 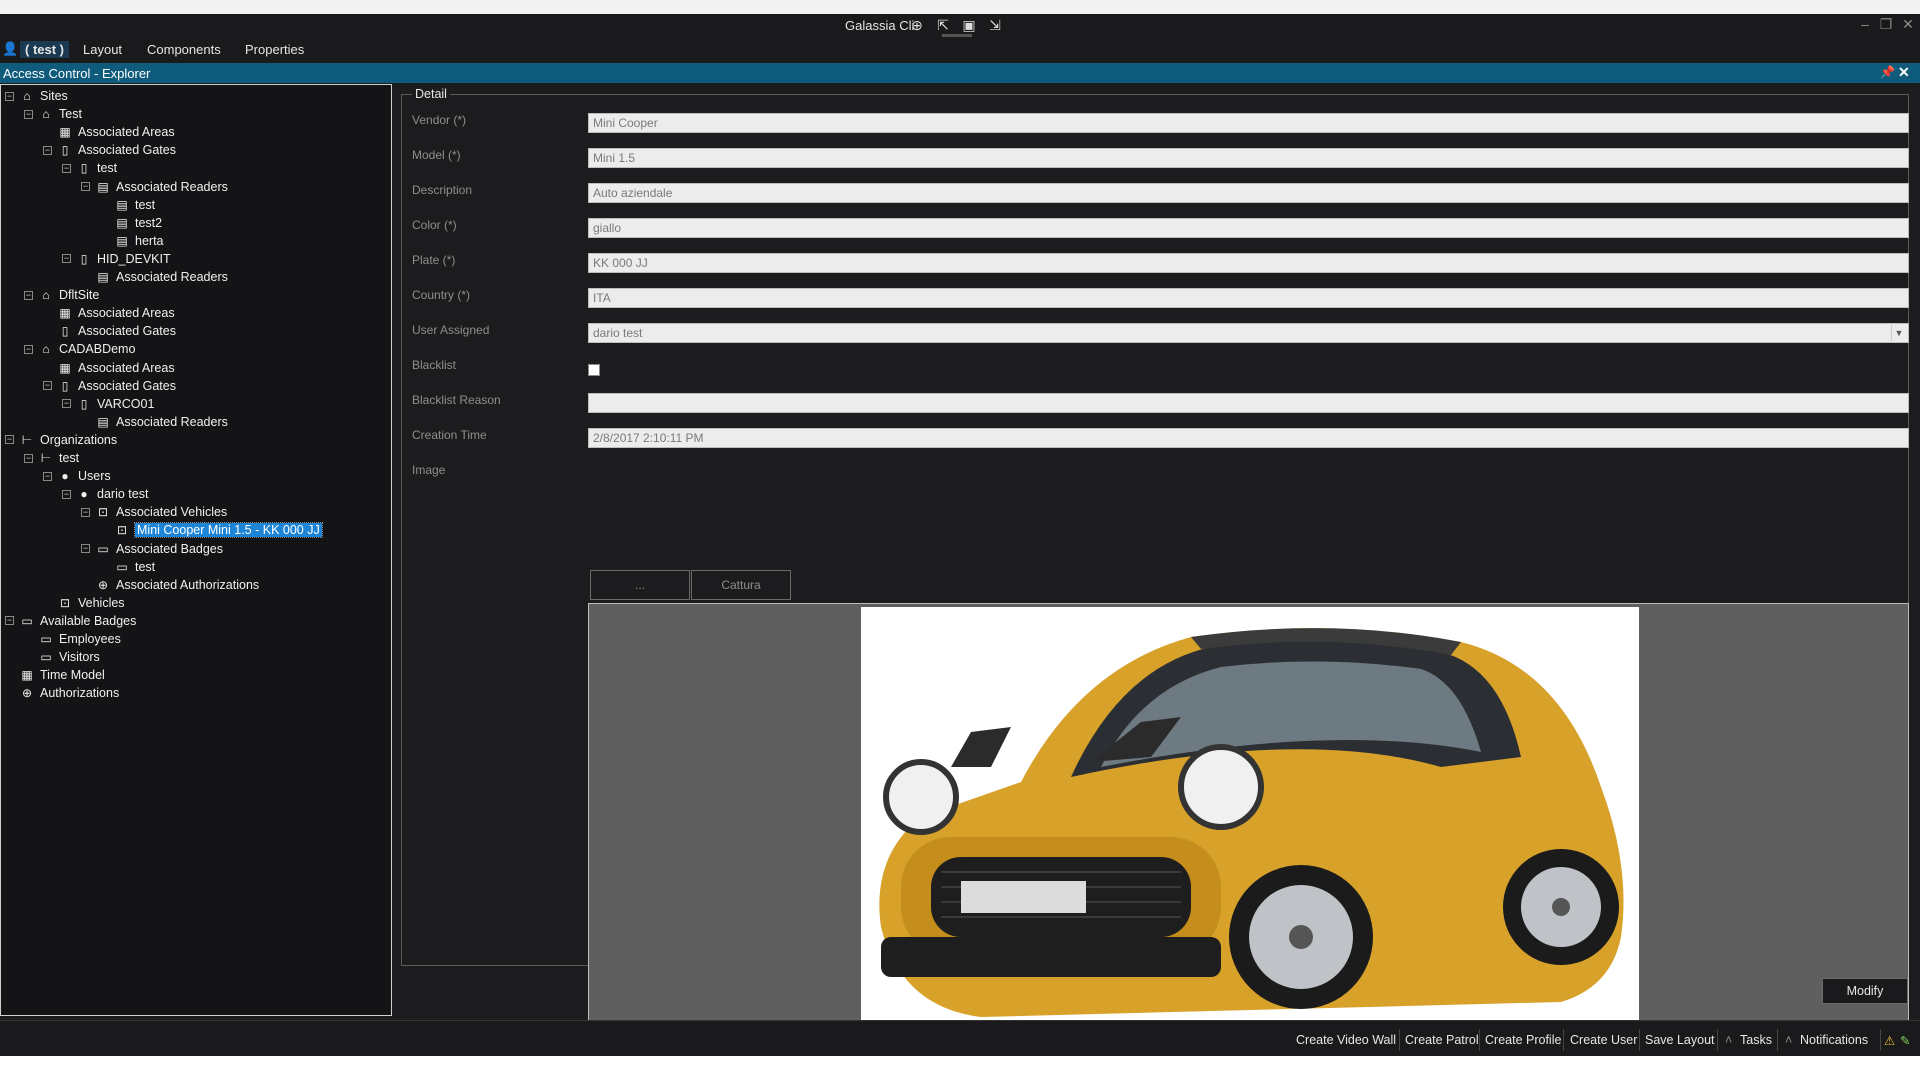 I want to click on blacklist-reason-field, so click(x=1248, y=403).